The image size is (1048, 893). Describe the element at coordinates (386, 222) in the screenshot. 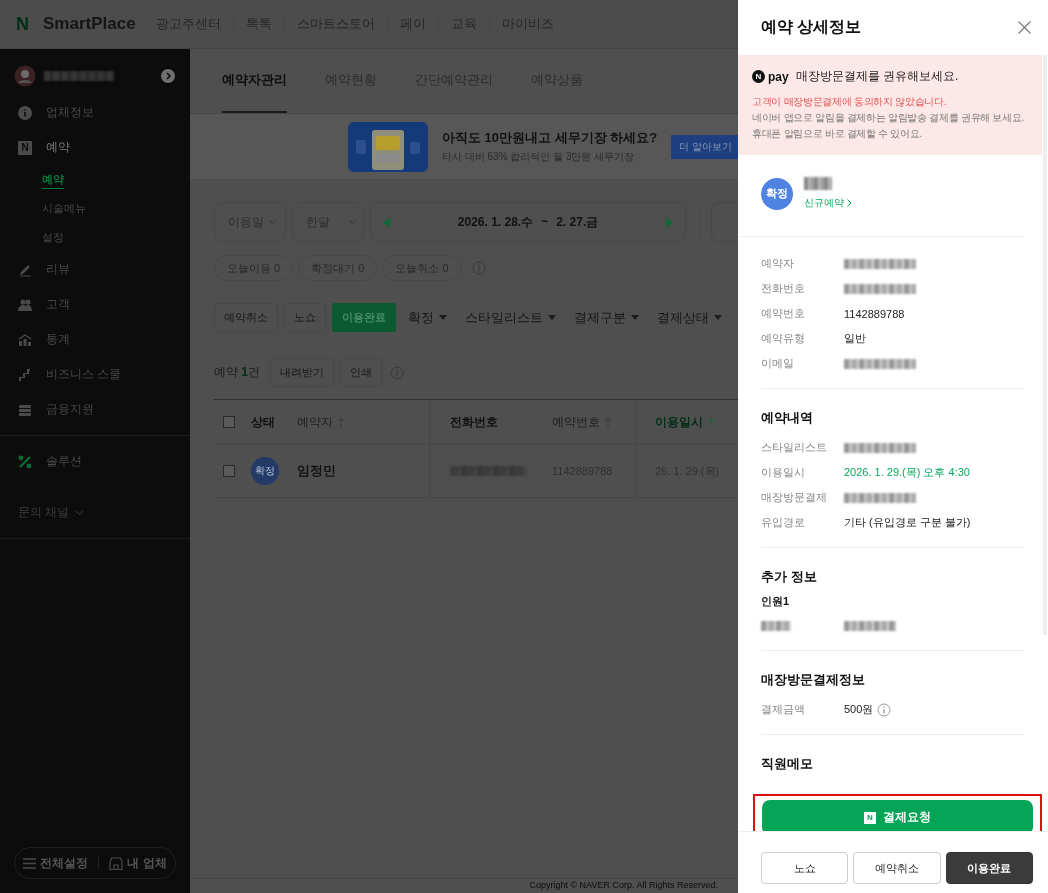

I see `previous-icon` at that location.